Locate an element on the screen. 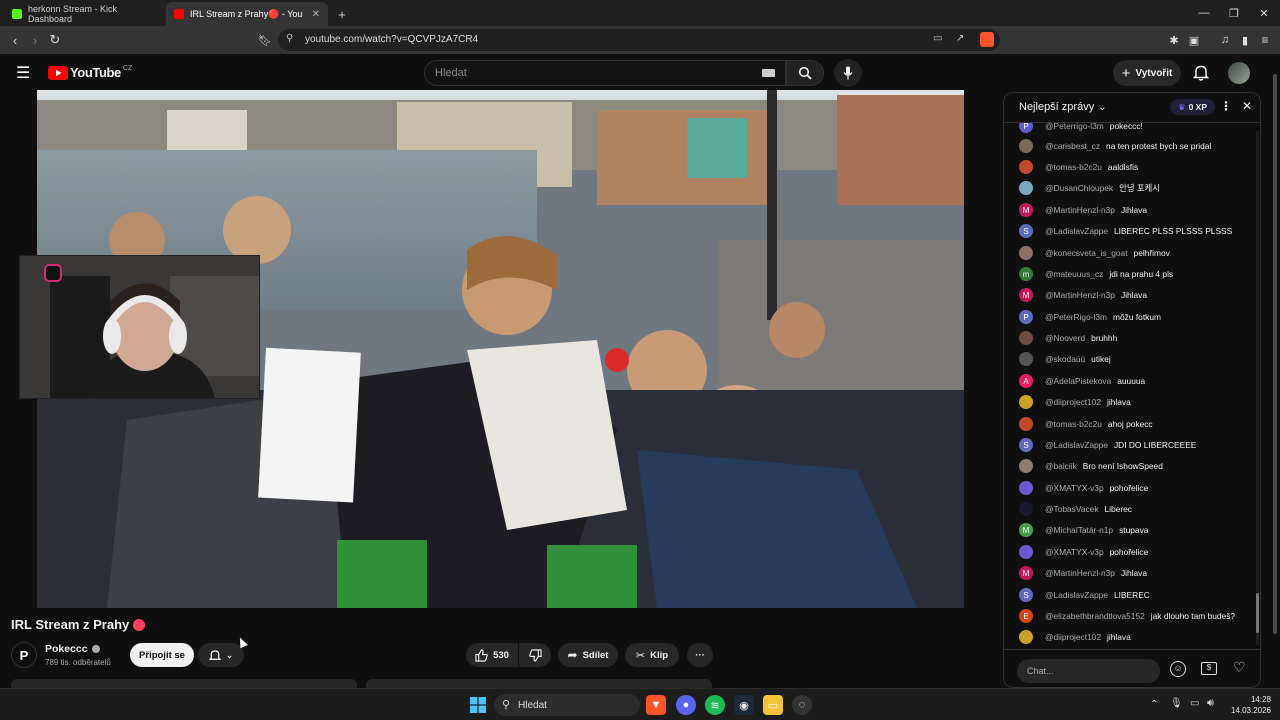 The image size is (1280, 720). windows-start-icon is located at coordinates (478, 705).